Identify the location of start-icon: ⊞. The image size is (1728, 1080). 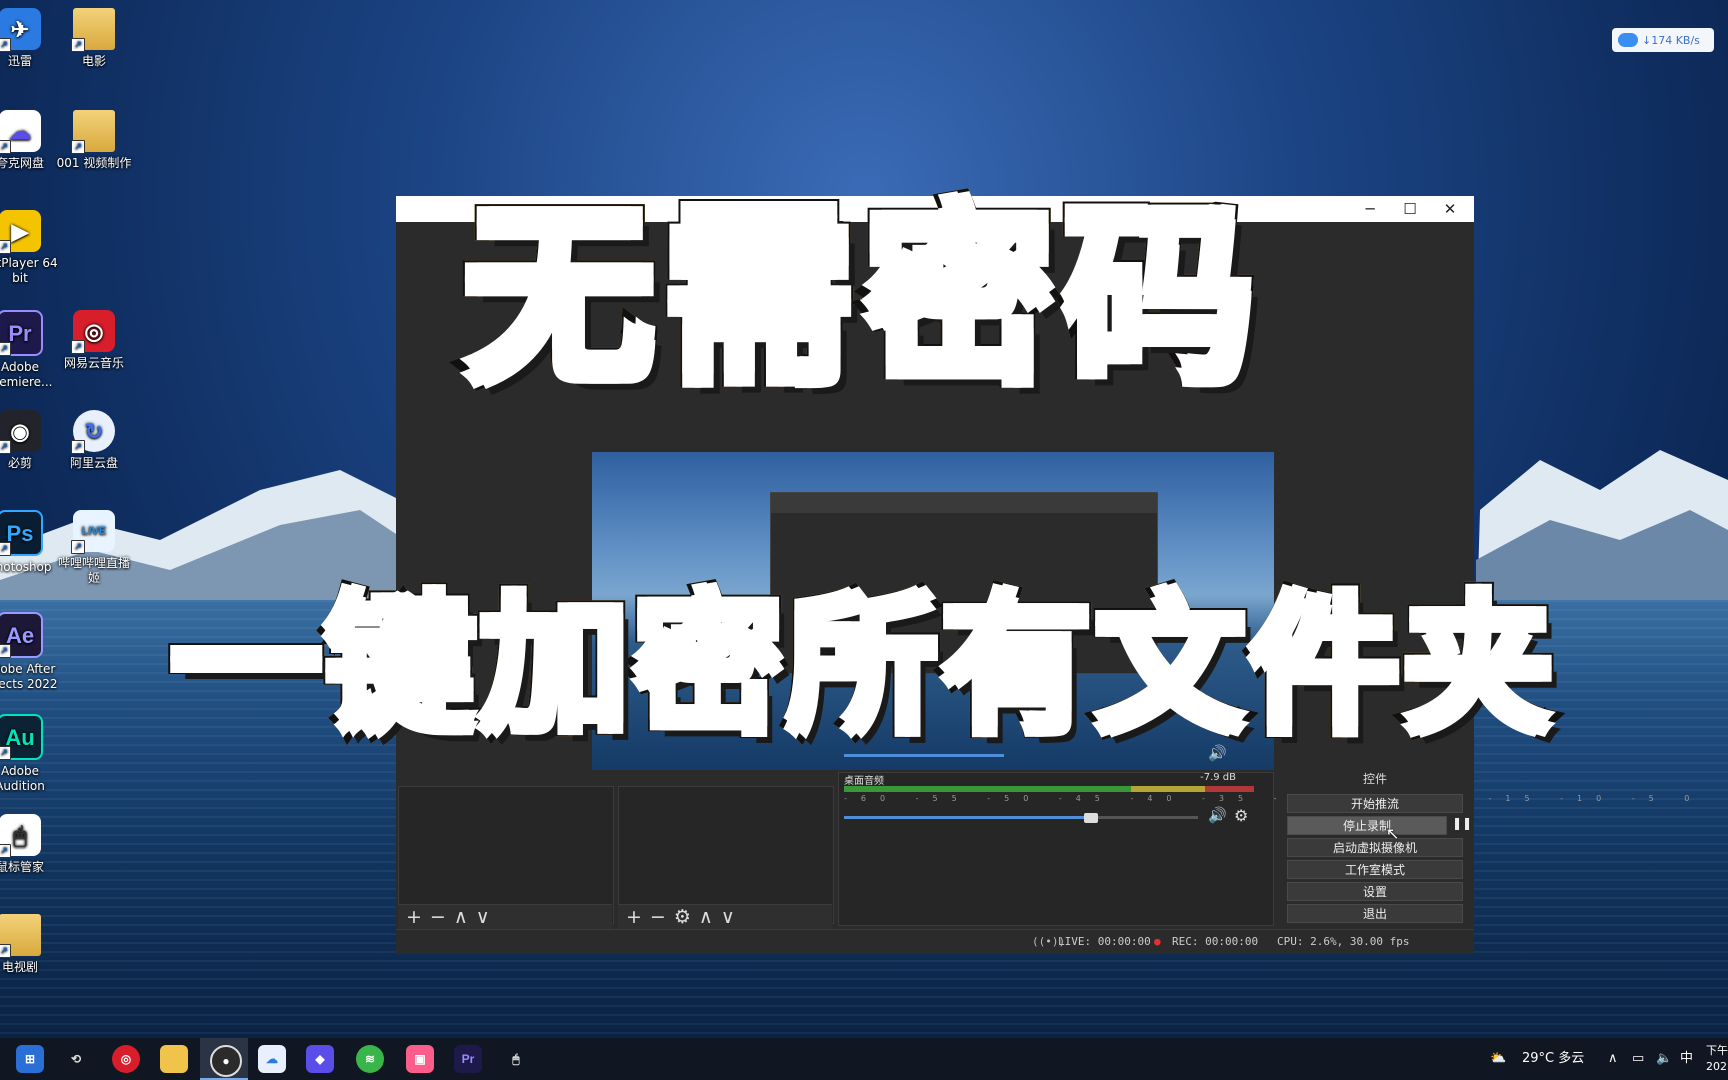
(30, 1059).